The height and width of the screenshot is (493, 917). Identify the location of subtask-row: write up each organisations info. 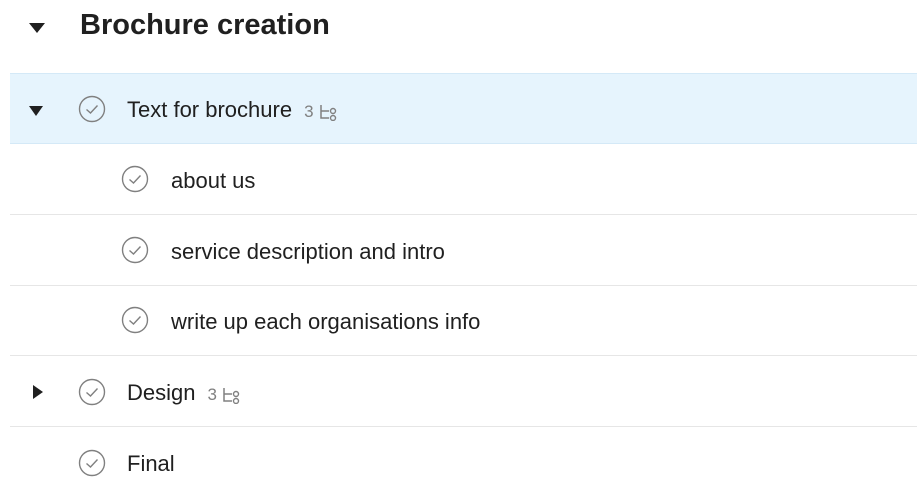
(463, 320).